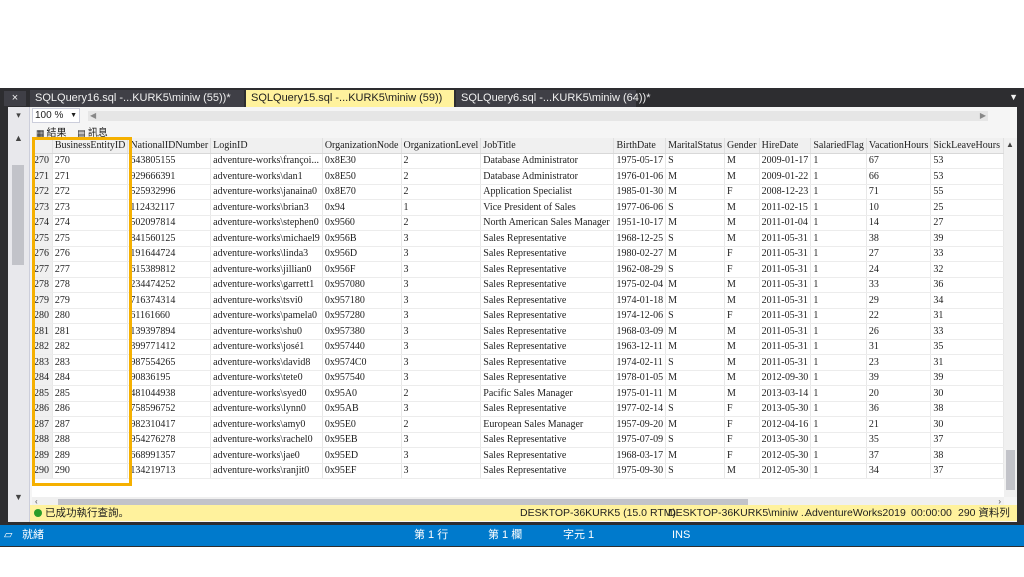 Image resolution: width=1024 pixels, height=577 pixels. I want to click on table-cell: 39, so click(967, 378).